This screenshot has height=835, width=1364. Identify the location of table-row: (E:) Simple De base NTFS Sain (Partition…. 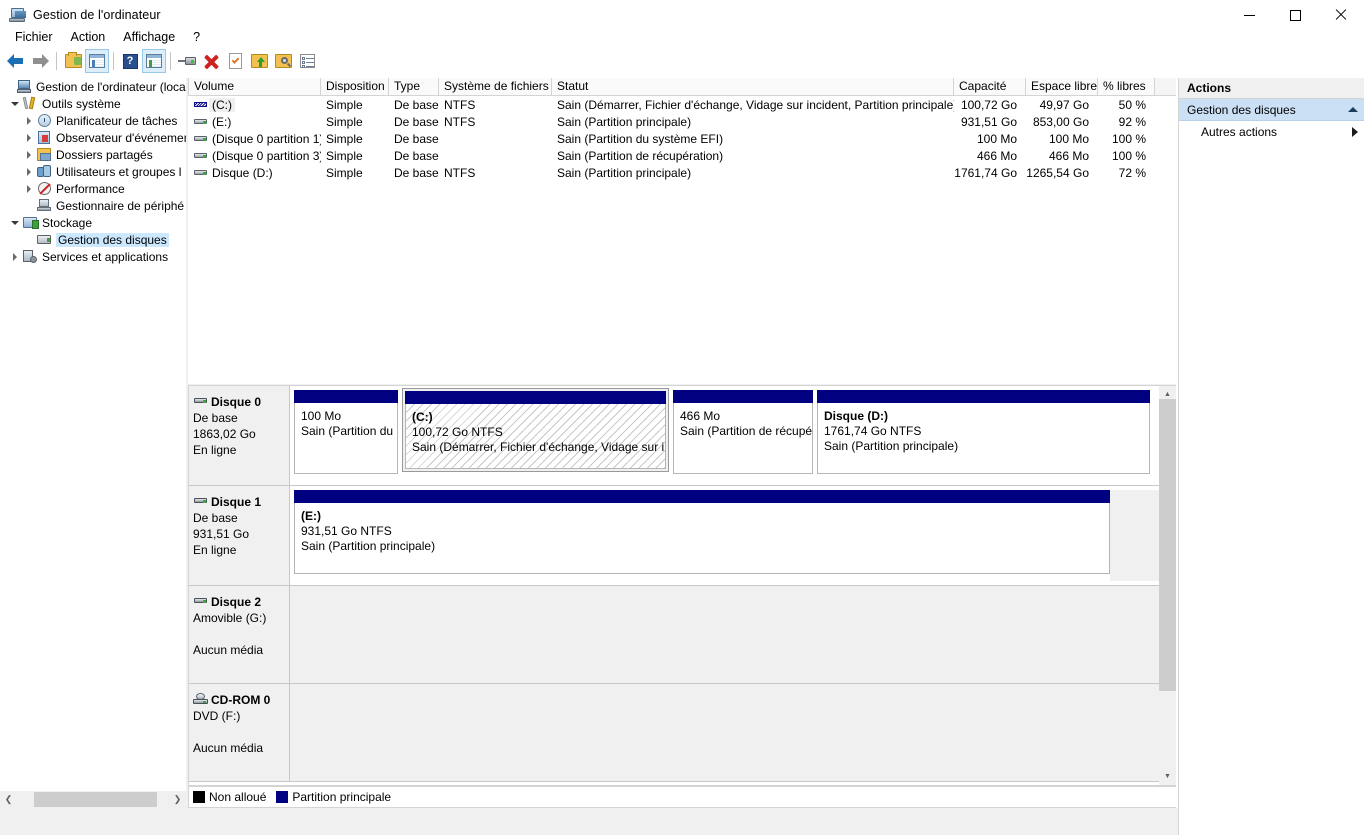
(682, 121).